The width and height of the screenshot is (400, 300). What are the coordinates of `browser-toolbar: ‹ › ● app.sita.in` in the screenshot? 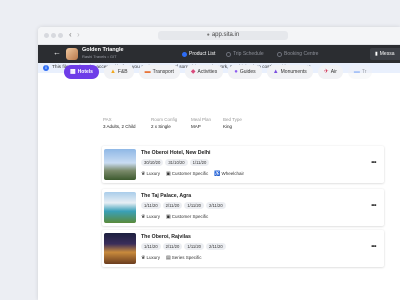 It's located at (219, 36).